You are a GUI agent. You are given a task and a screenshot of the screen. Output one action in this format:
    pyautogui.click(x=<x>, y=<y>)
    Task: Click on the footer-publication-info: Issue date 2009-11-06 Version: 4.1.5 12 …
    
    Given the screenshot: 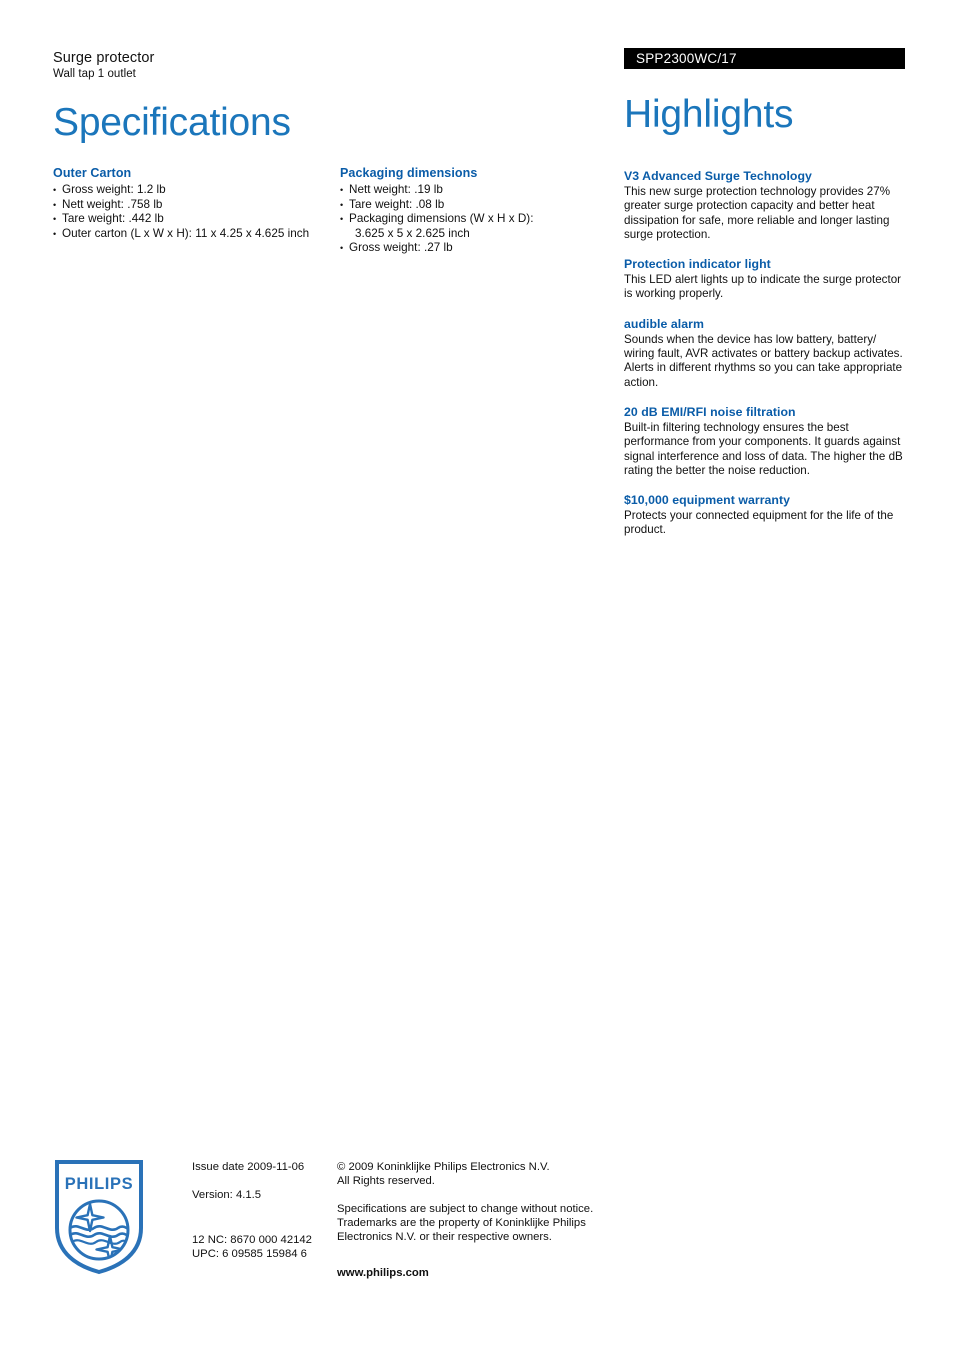 What is the action you would take?
    pyautogui.click(x=262, y=1210)
    